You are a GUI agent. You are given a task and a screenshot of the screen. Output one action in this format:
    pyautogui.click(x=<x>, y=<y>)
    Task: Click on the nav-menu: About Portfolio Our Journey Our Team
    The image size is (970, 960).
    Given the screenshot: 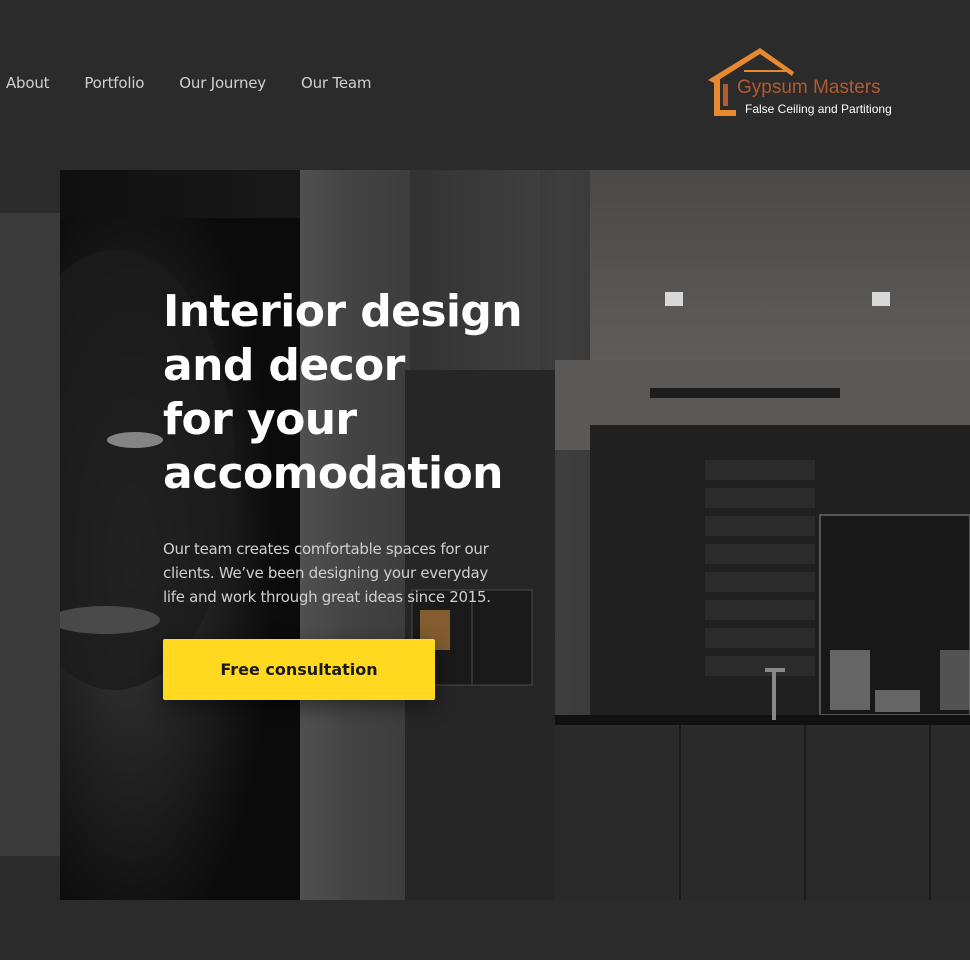 What is the action you would take?
    pyautogui.click(x=203, y=83)
    